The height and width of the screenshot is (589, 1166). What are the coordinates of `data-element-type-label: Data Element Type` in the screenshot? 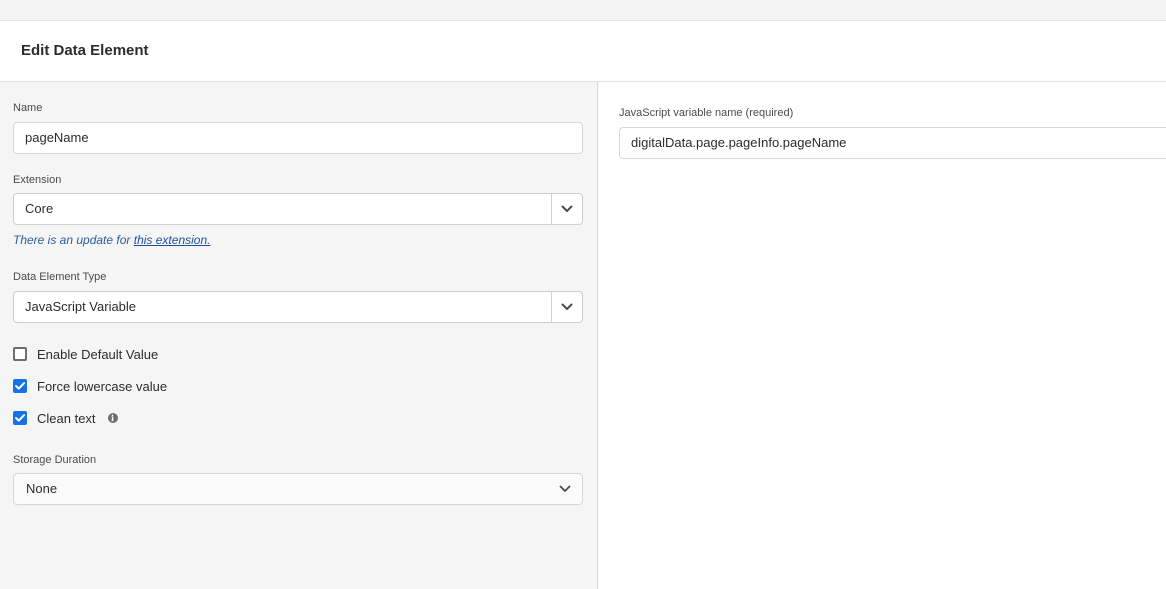 It's located at (60, 277).